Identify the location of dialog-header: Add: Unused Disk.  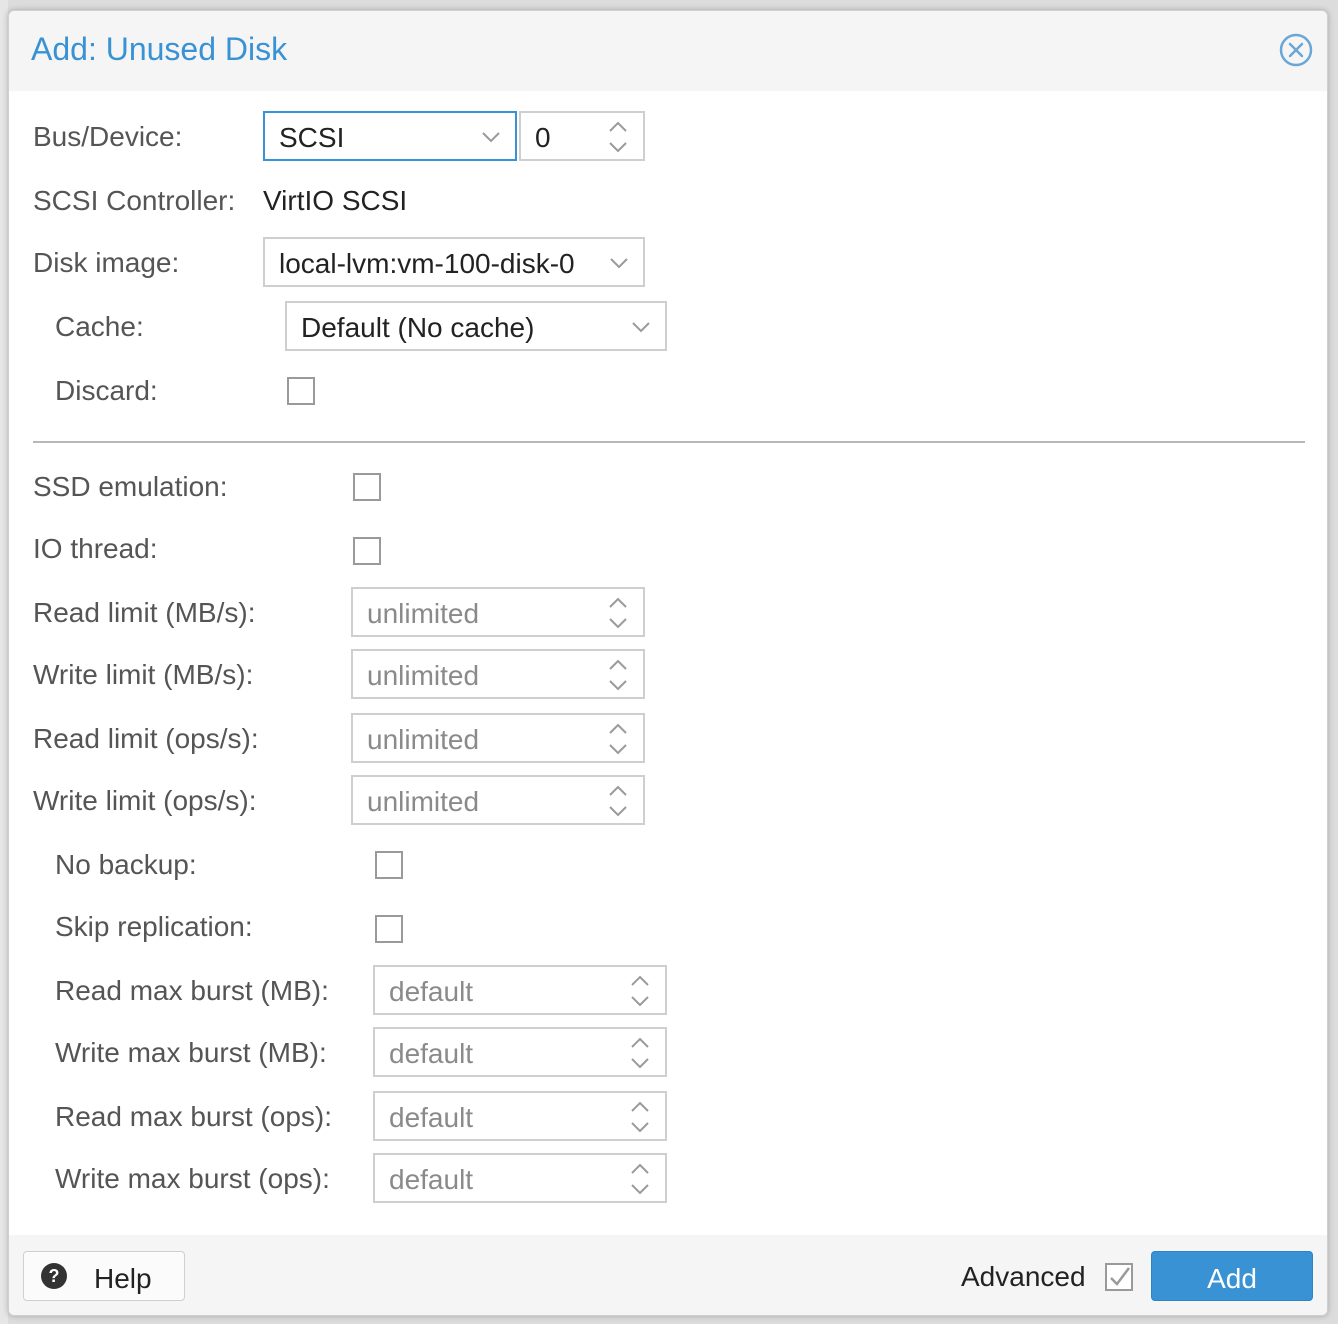
(668, 51).